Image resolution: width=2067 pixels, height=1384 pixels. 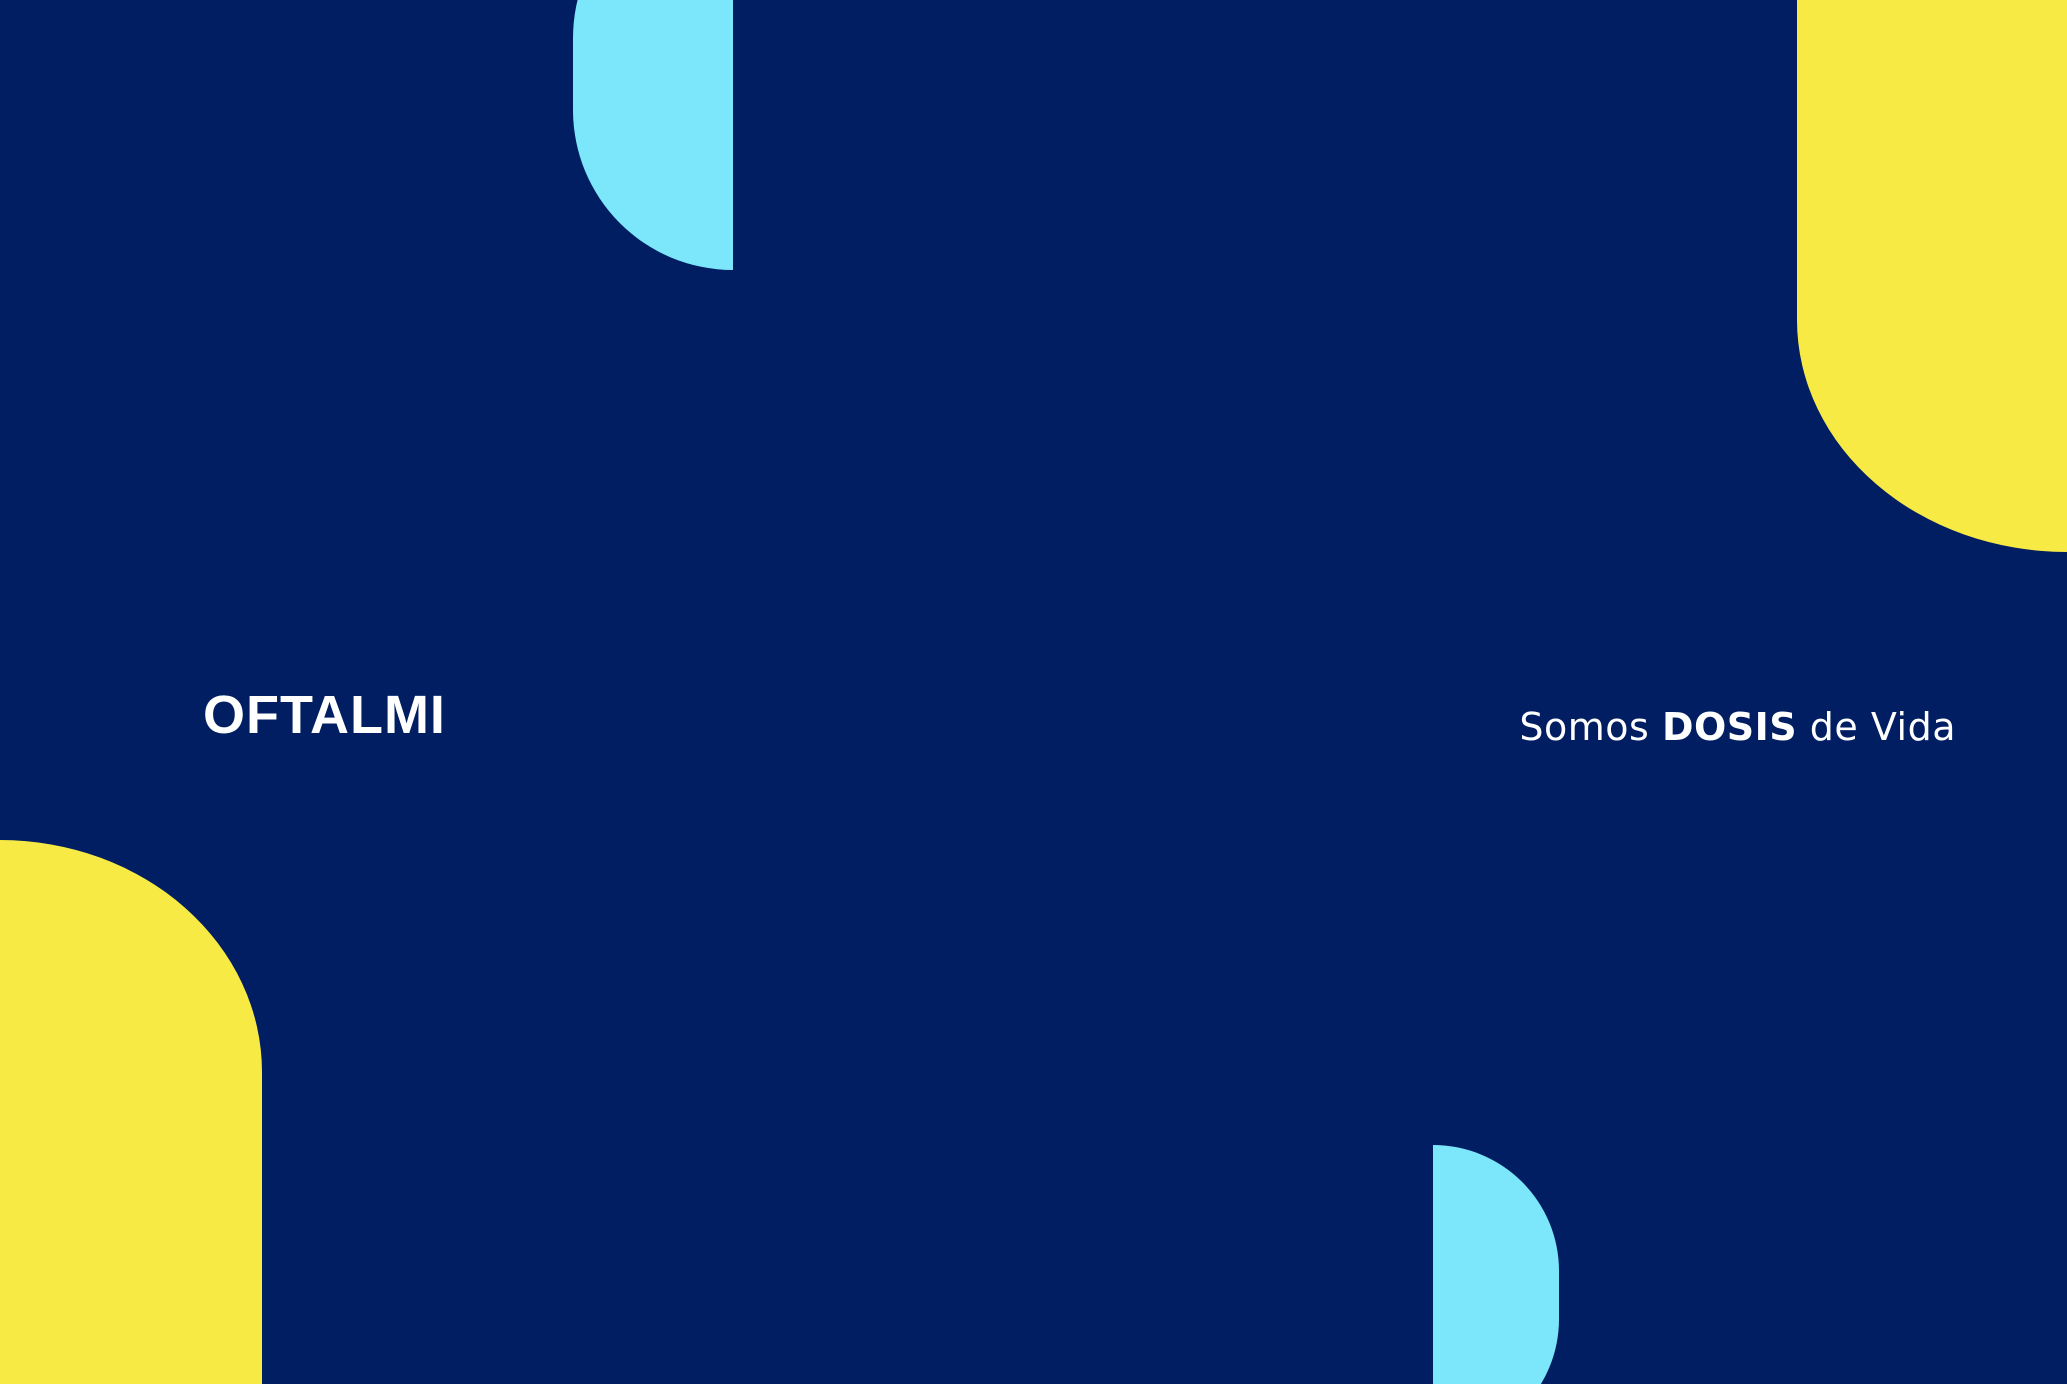 I want to click on tagline-prefix: Somos, so click(x=1584, y=727).